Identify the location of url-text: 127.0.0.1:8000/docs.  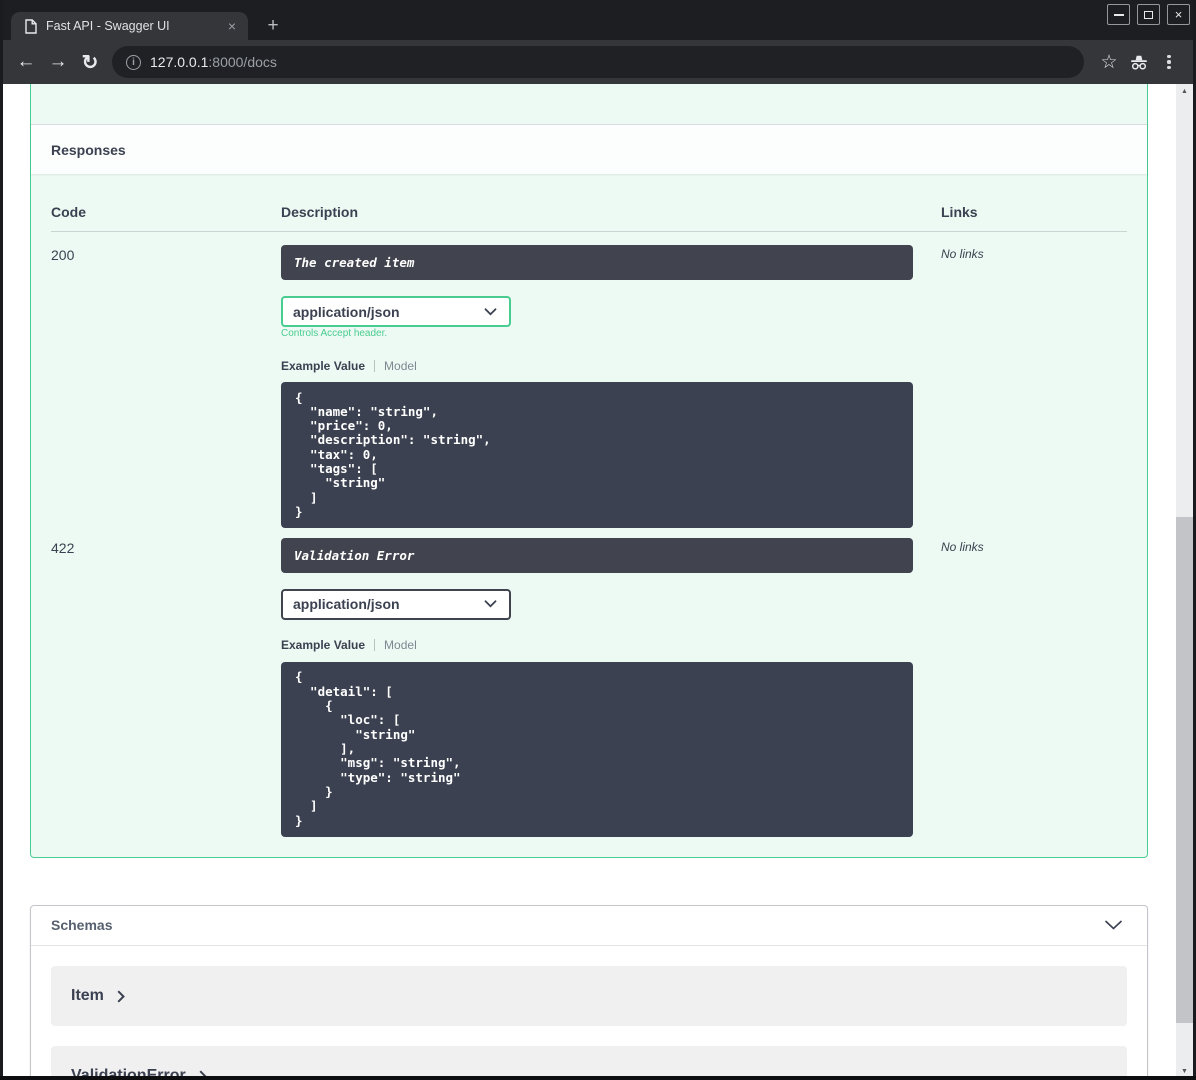
(213, 62).